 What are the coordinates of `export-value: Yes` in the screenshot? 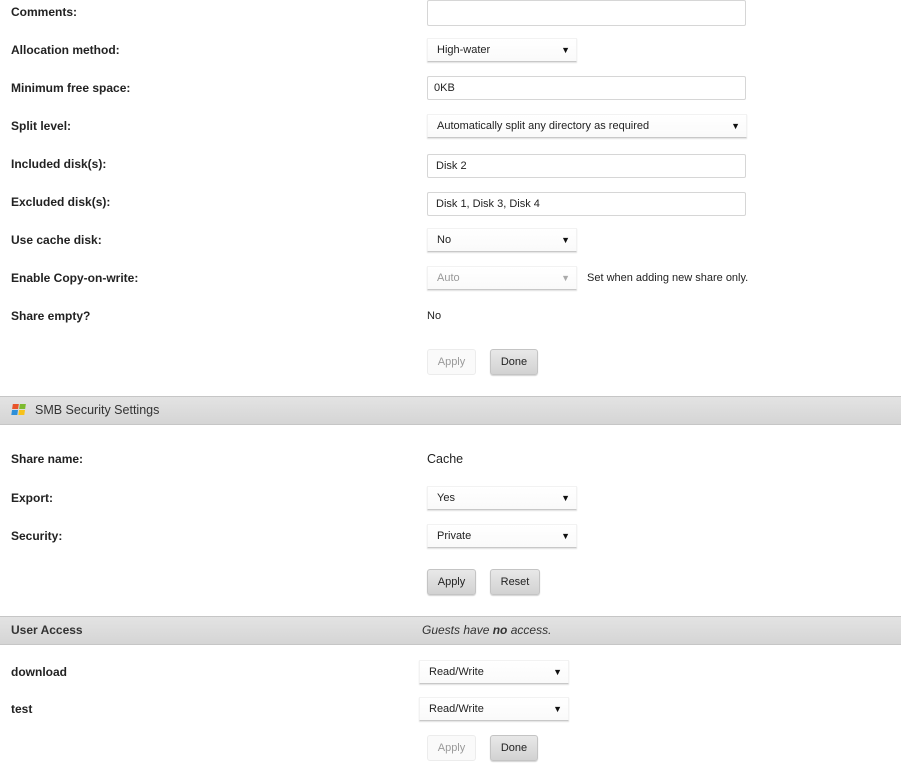 It's located at (446, 498).